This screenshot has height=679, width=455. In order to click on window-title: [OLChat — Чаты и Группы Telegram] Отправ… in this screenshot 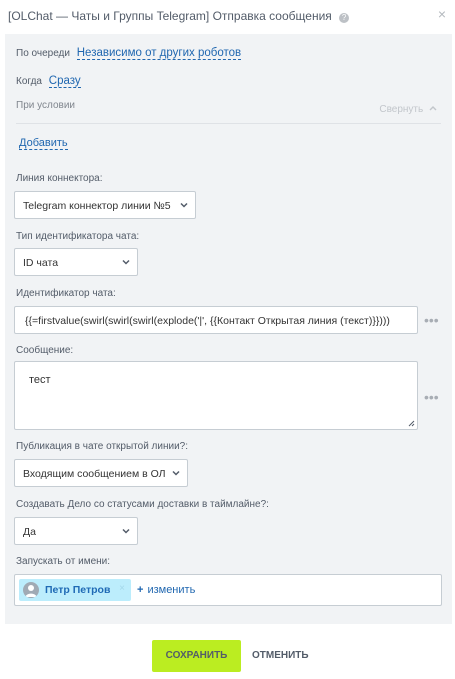, I will do `click(170, 16)`.